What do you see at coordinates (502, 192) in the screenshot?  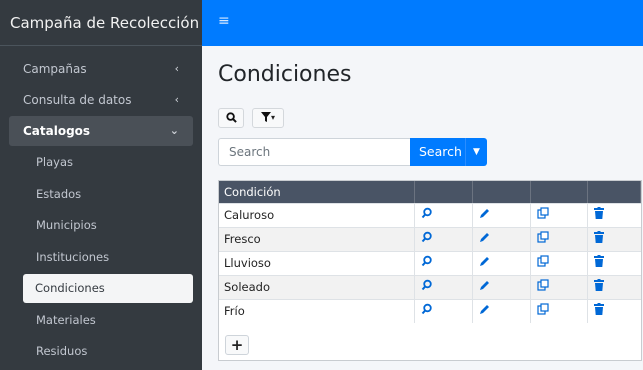 I see `column-header-edit` at bounding box center [502, 192].